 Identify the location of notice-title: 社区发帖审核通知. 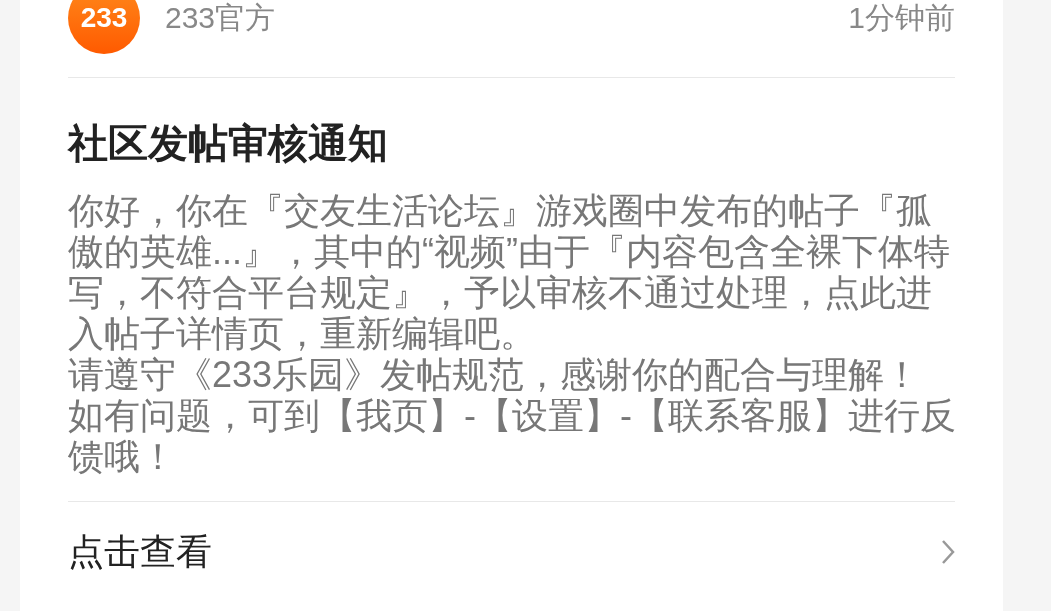
(228, 143).